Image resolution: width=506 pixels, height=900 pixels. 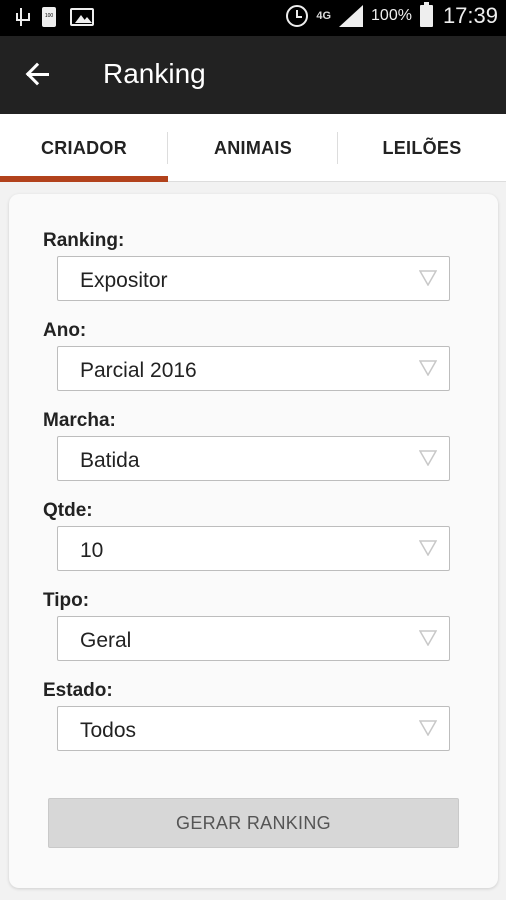 What do you see at coordinates (253, 278) in the screenshot?
I see `ranking-select: Expositor` at bounding box center [253, 278].